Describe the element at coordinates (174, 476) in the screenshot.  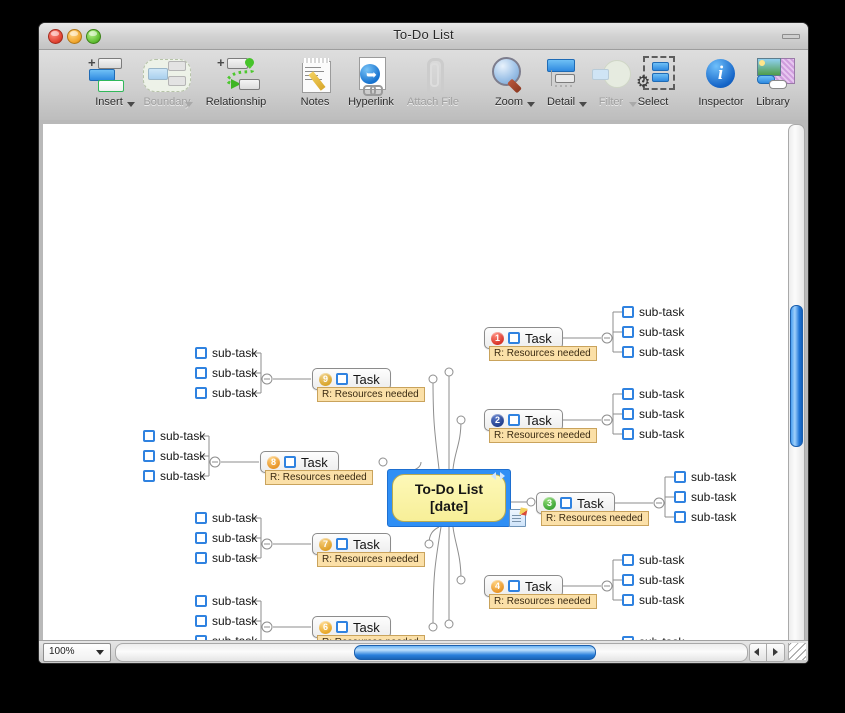
I see `subtask-8-3: sub-task` at that location.